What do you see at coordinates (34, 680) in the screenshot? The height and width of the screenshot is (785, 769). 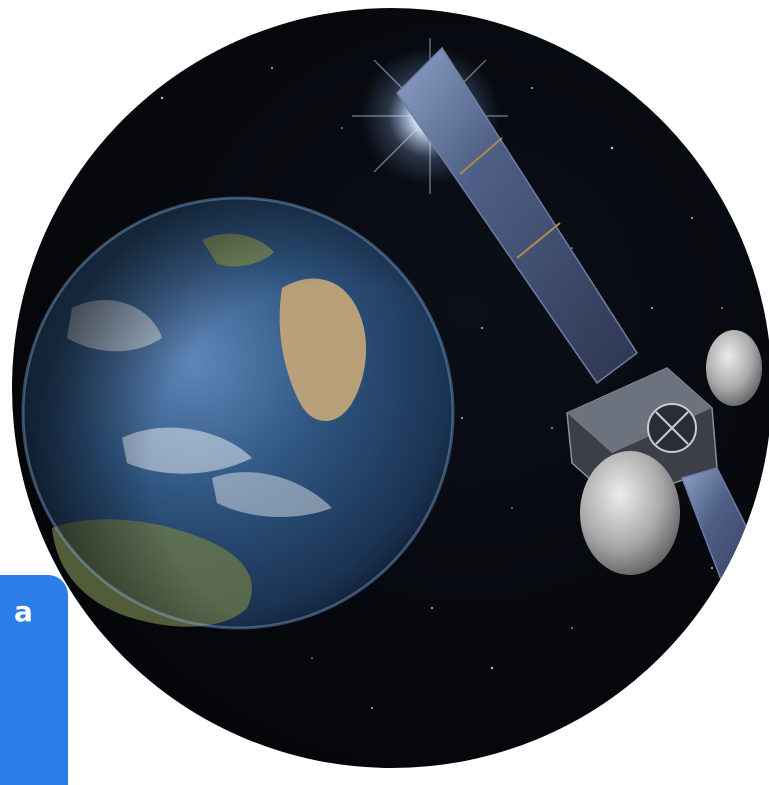 I see `label-badge: a` at bounding box center [34, 680].